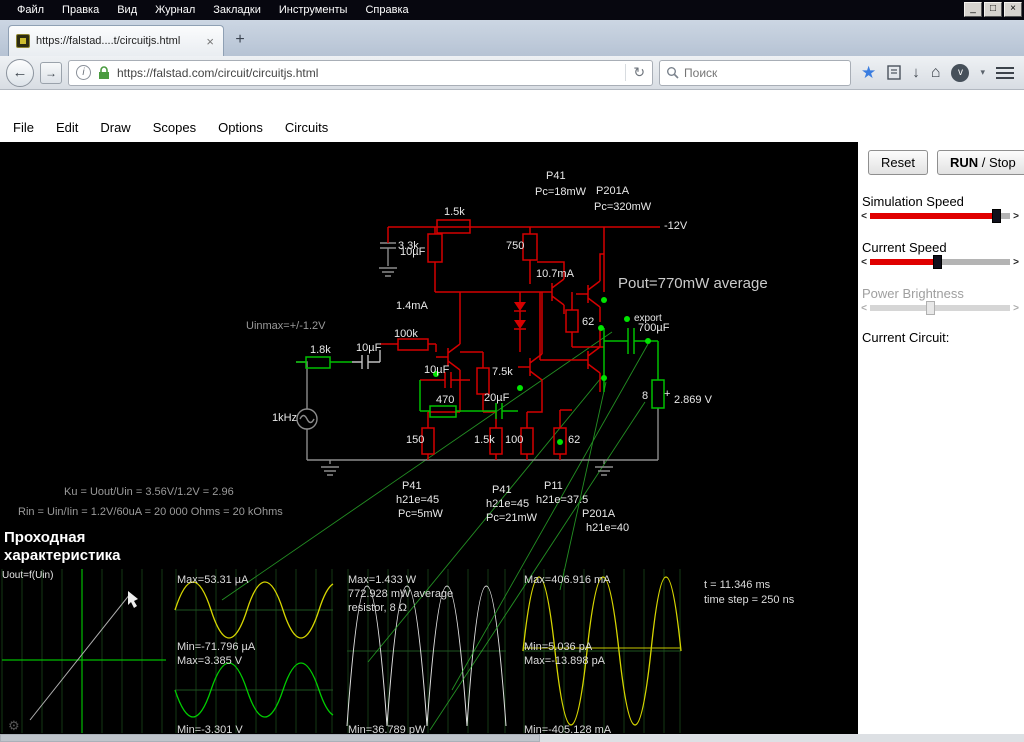 The image size is (1024, 742). I want to click on dropdown-chevron-icon: ▾, so click(982, 72).